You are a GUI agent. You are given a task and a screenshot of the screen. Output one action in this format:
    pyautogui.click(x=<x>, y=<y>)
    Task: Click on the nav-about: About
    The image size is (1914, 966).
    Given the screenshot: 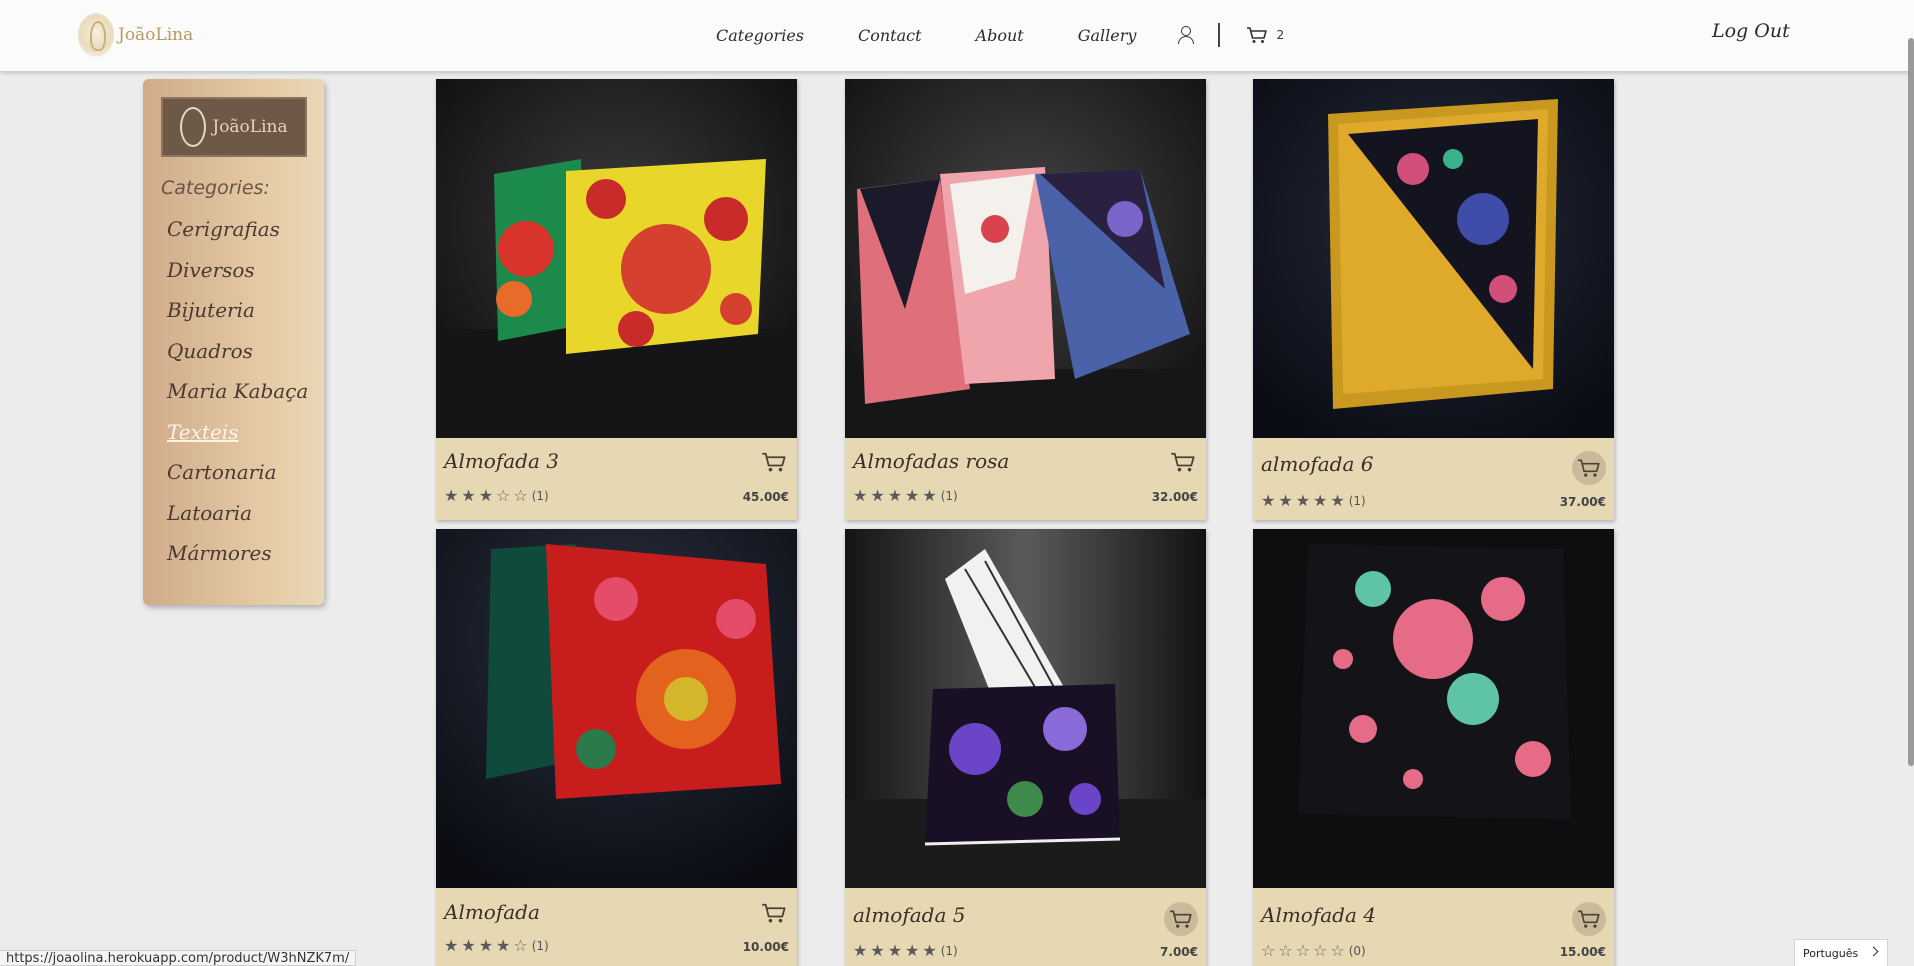 What is the action you would take?
    pyautogui.click(x=1000, y=35)
    